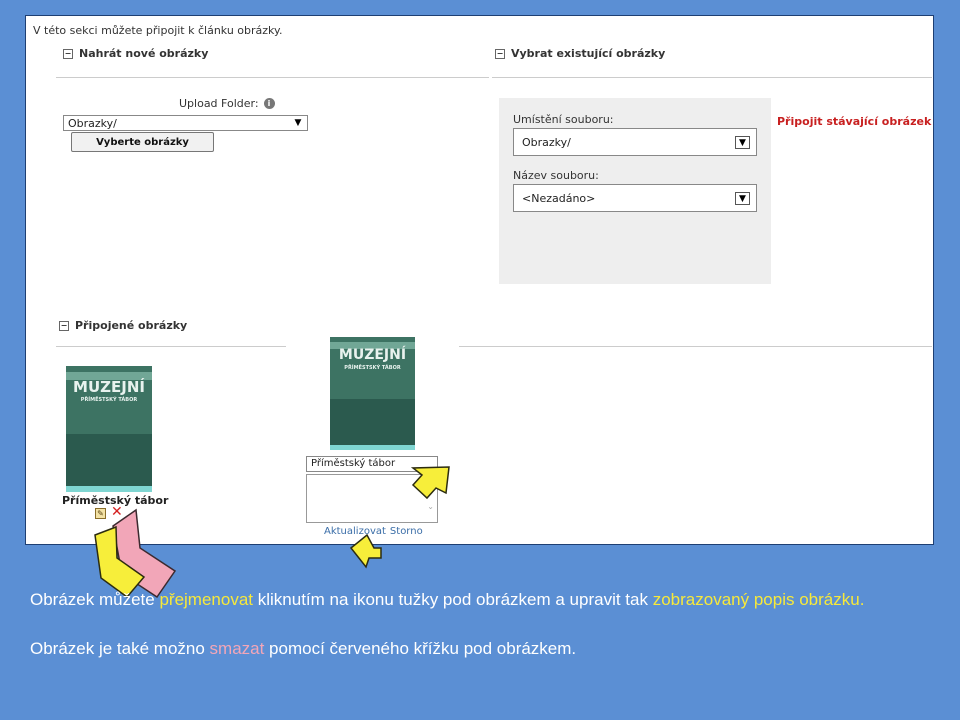 Image resolution: width=960 pixels, height=720 pixels. Describe the element at coordinates (95, 599) in the screenshot. I see `caption-text: Obrázek můžete` at that location.